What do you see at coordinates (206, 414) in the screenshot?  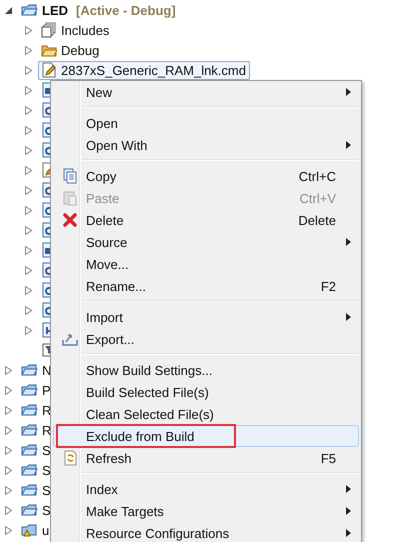 I see `menu-item: Clean Selected File(s)` at bounding box center [206, 414].